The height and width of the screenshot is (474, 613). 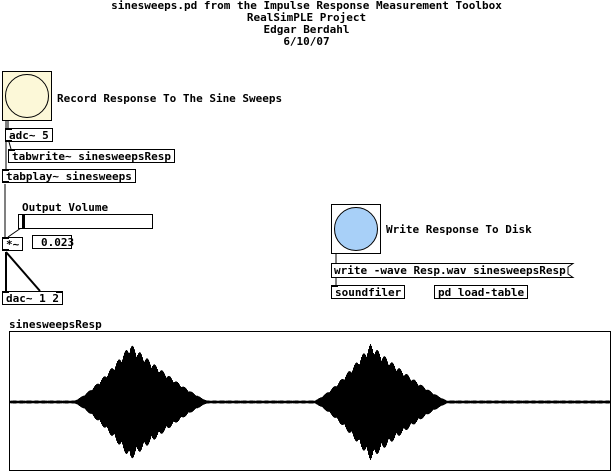 I want to click on soundfiler-object: soundfiler, so click(x=368, y=292).